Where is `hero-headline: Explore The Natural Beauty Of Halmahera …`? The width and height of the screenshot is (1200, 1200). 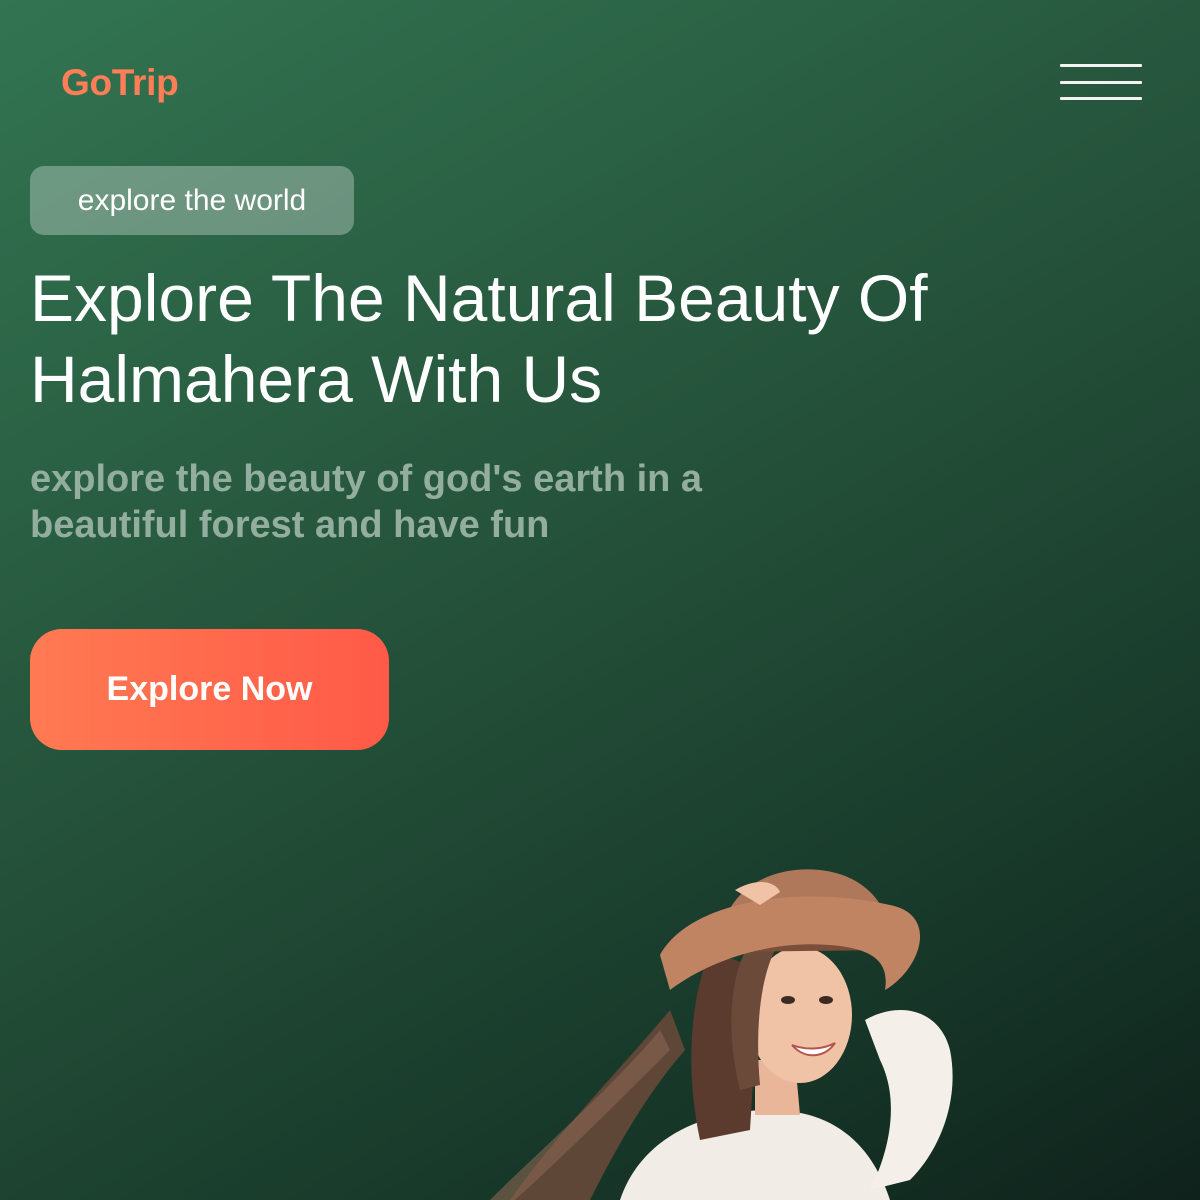 hero-headline: Explore The Natural Beauty Of Halmahera … is located at coordinates (570, 339).